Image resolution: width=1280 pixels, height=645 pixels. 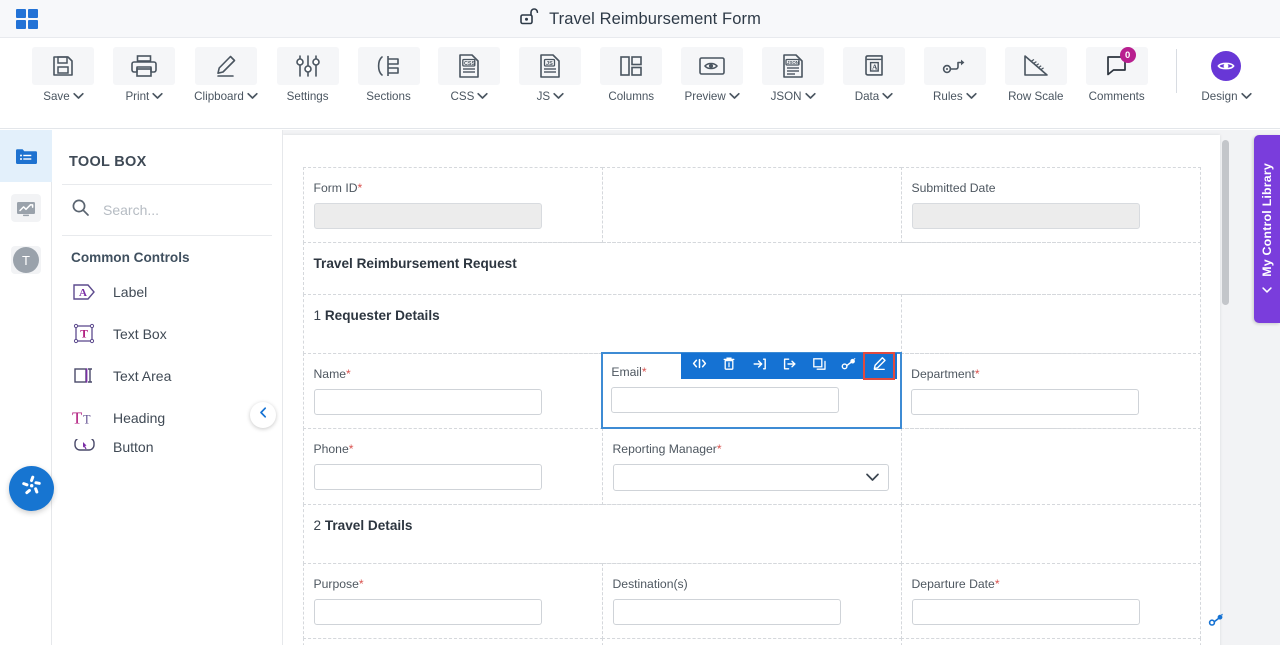 I want to click on form-cell-purpose: Purpose*, so click(x=452, y=600).